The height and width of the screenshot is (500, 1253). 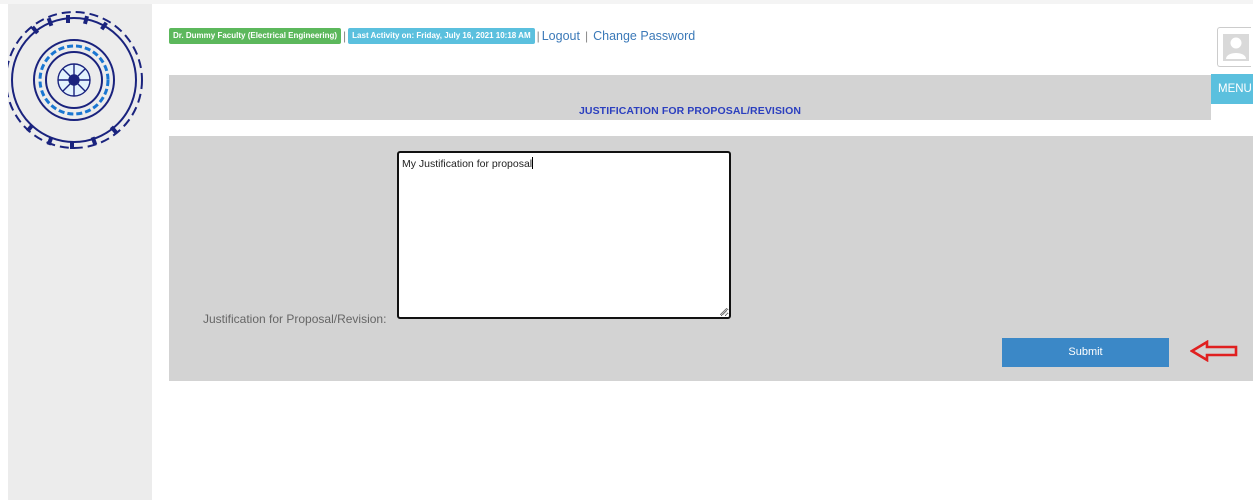 I want to click on page-title: JUSTIFICATION FOR PROPOSAL/REVISION, so click(x=690, y=111).